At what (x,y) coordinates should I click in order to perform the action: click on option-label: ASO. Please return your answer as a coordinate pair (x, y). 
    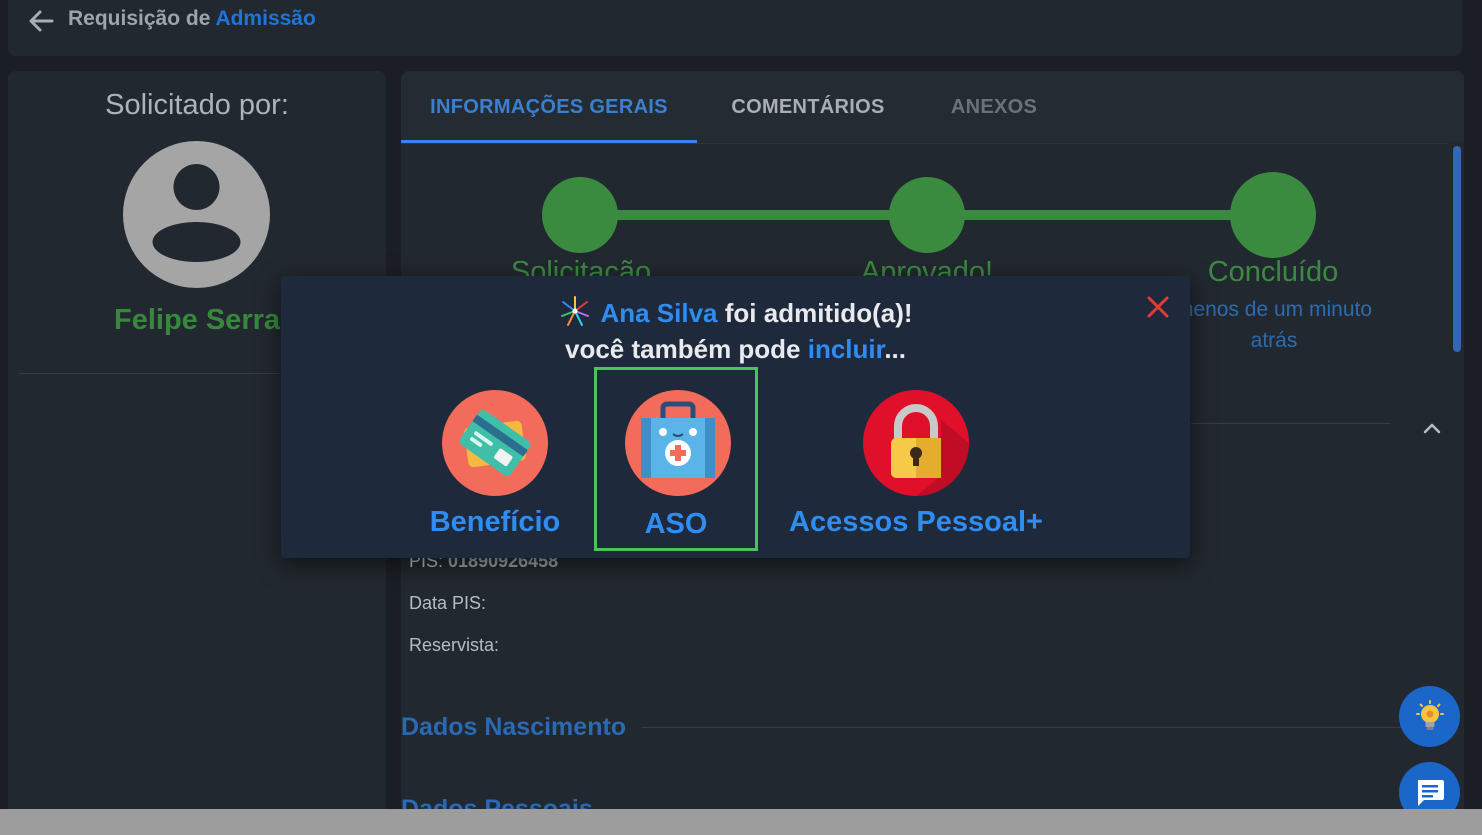
    Looking at the image, I should click on (676, 524).